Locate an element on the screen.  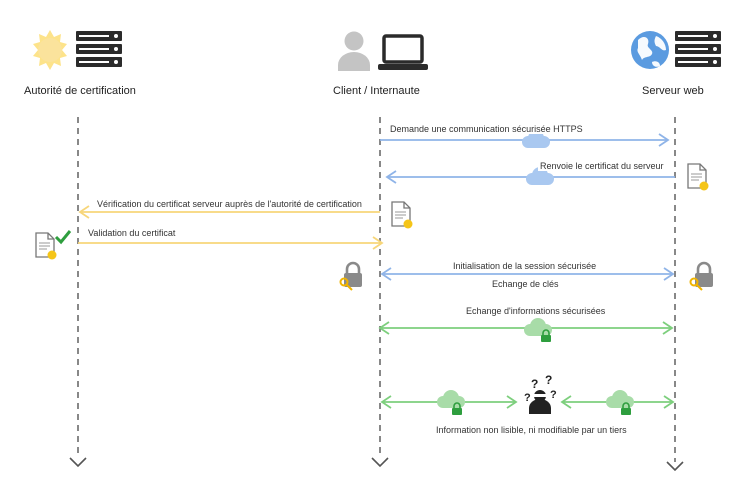
ca-server-rack-icon is located at coordinates (99, 49).